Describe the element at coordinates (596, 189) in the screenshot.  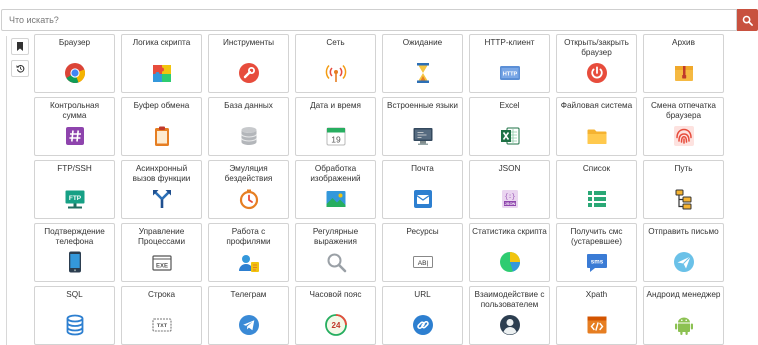
I see `action-tile: Список` at that location.